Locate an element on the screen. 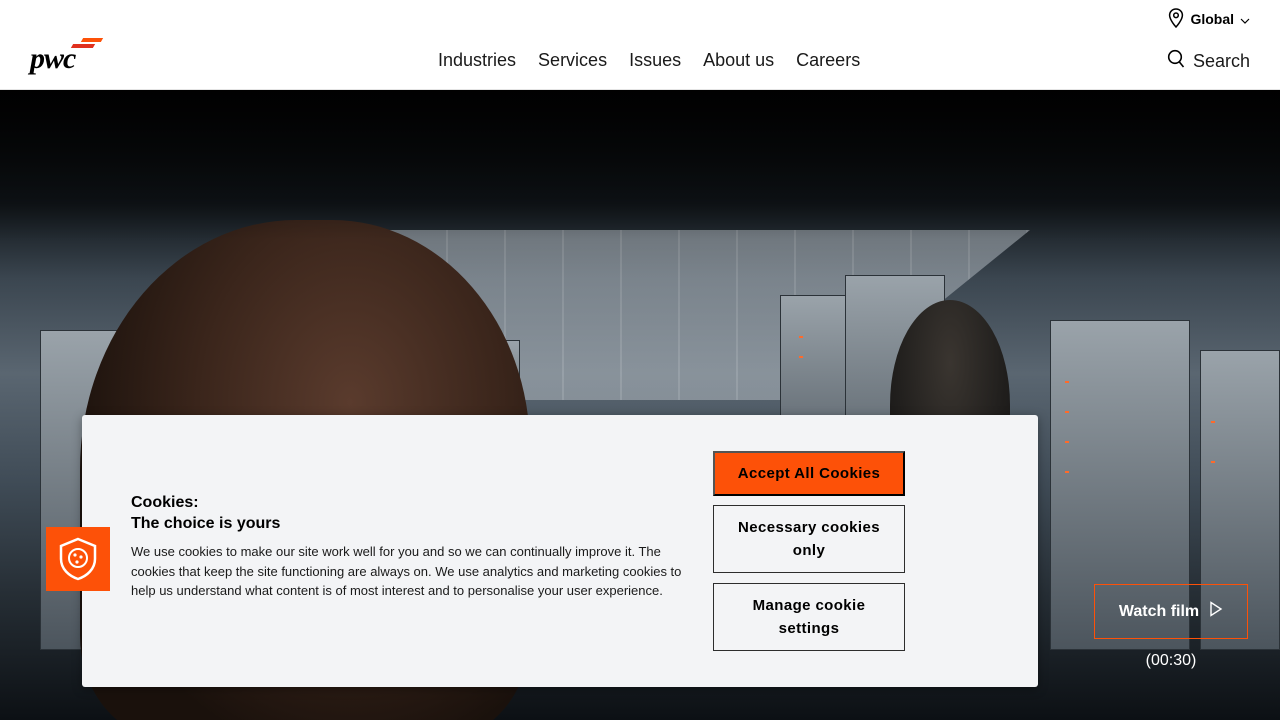  watch-film-label: Watch film is located at coordinates (1159, 611).